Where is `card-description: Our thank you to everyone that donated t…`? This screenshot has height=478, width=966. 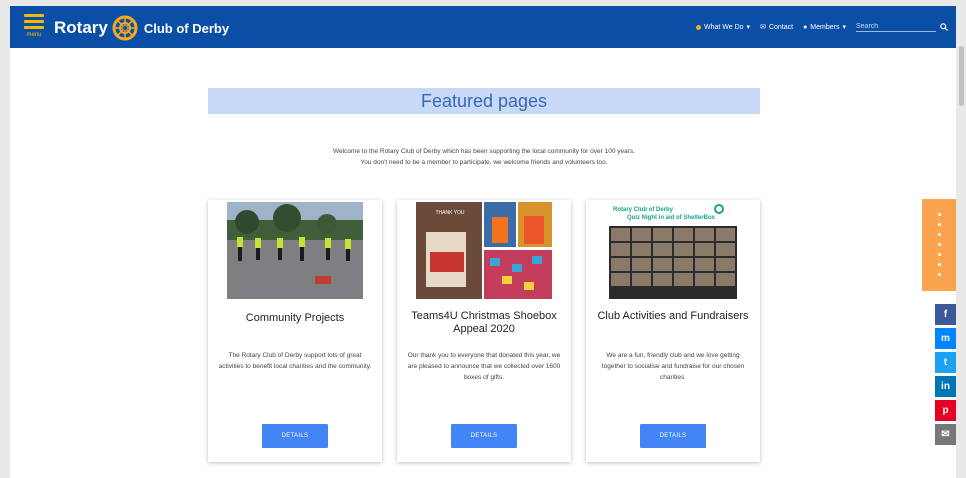
card-description: Our thank you to everyone that donated t… is located at coordinates (484, 366).